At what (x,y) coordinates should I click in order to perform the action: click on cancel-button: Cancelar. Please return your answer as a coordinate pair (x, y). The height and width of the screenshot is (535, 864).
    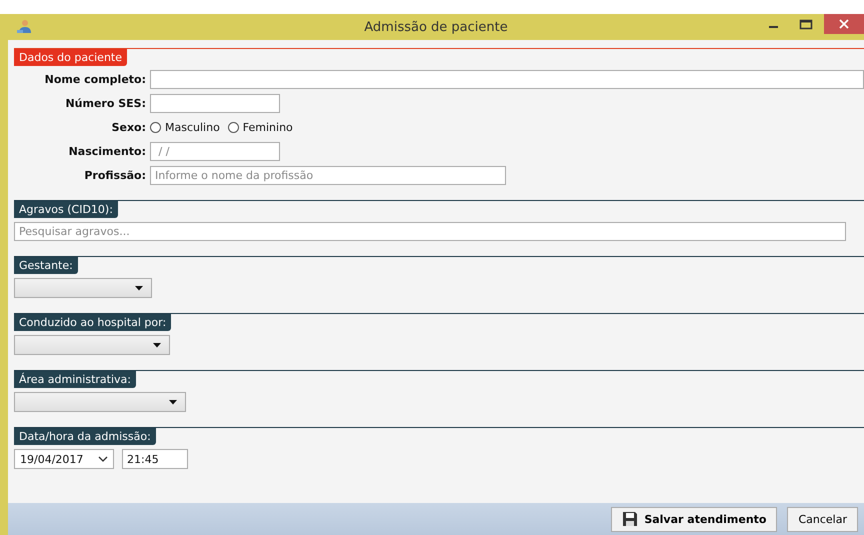
    Looking at the image, I should click on (822, 519).